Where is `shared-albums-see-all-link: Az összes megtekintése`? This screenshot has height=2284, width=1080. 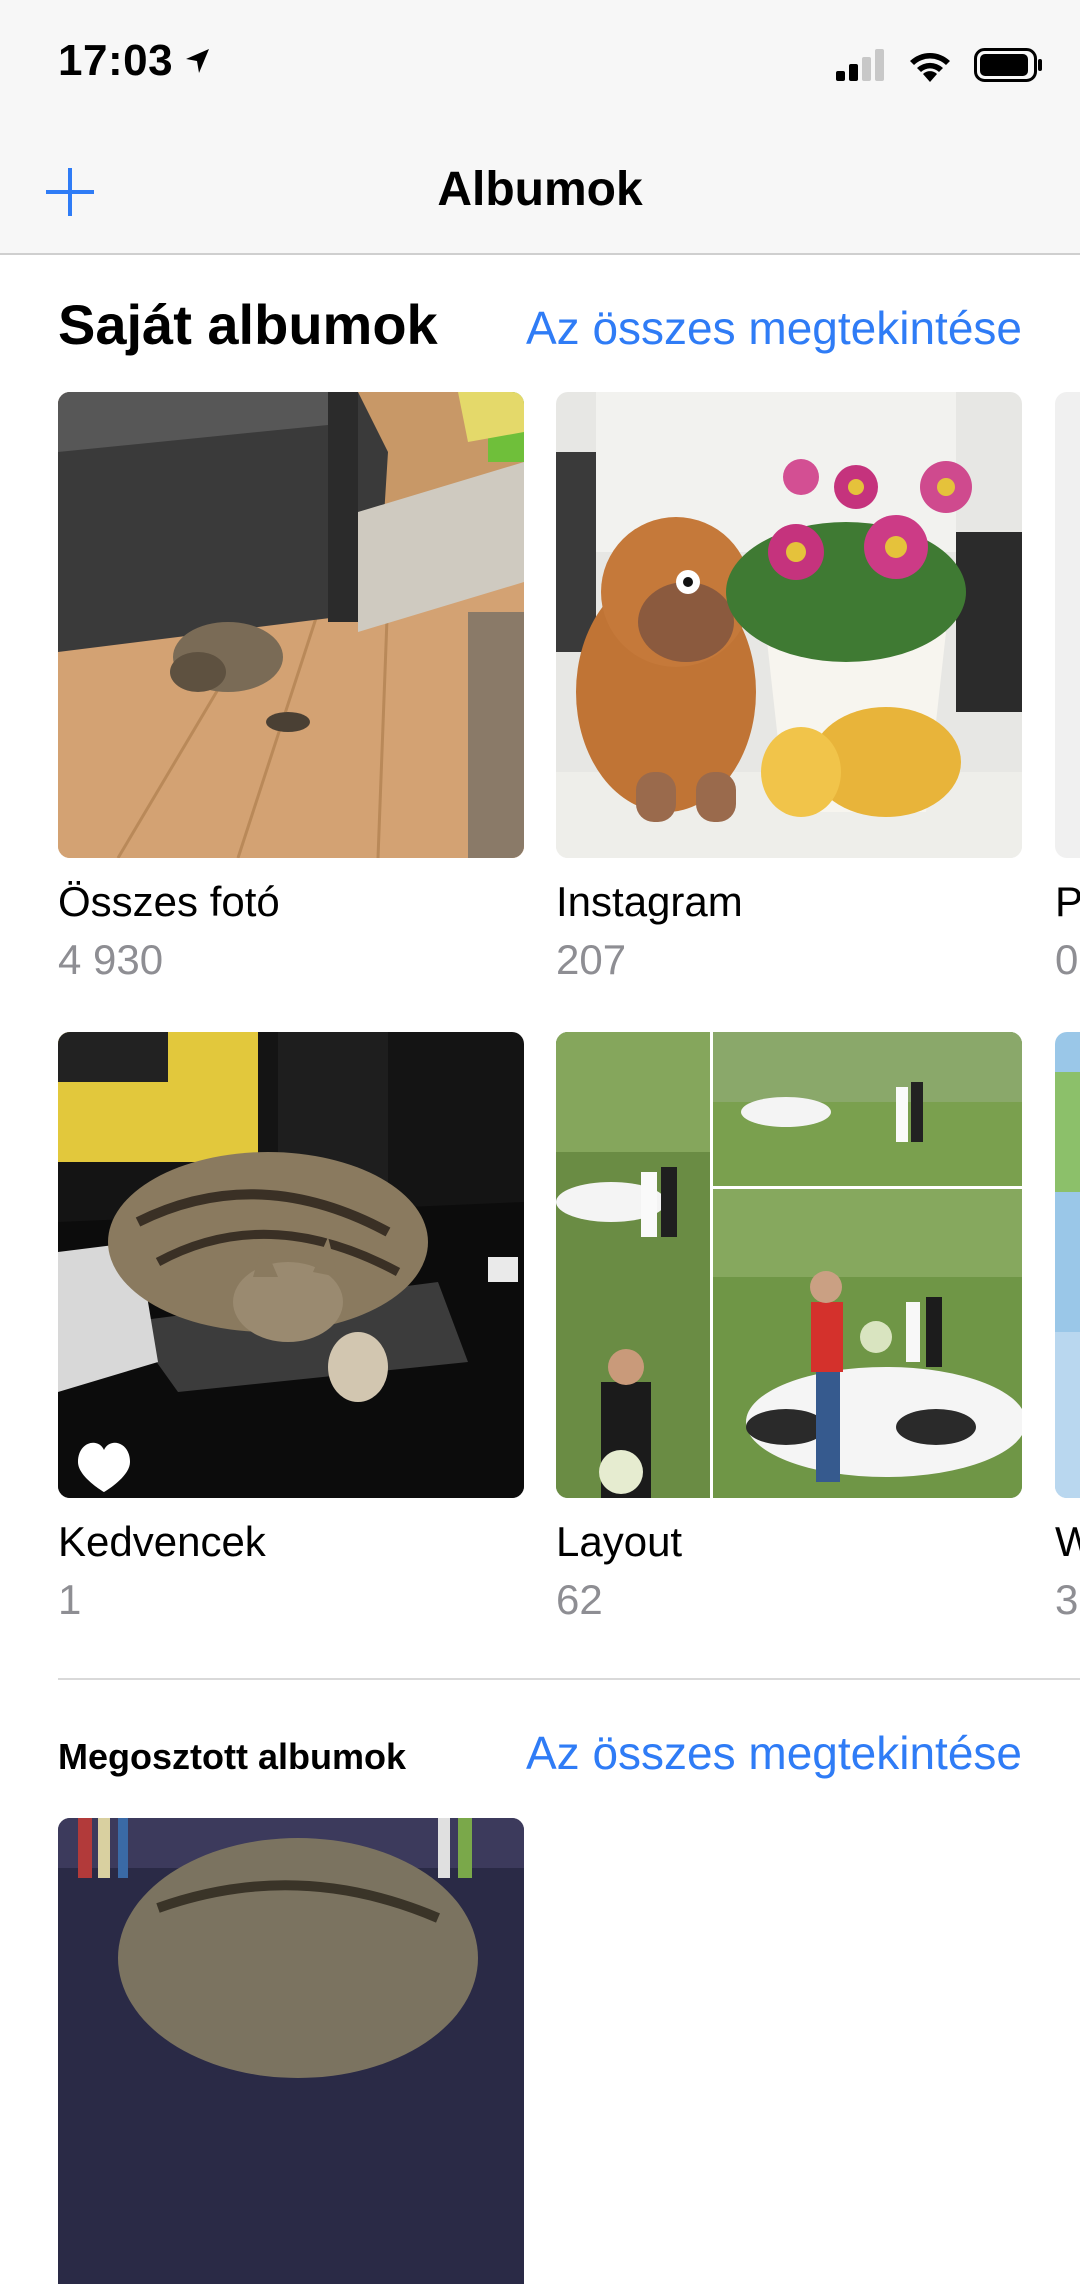 shared-albums-see-all-link: Az összes megtekintése is located at coordinates (774, 1753).